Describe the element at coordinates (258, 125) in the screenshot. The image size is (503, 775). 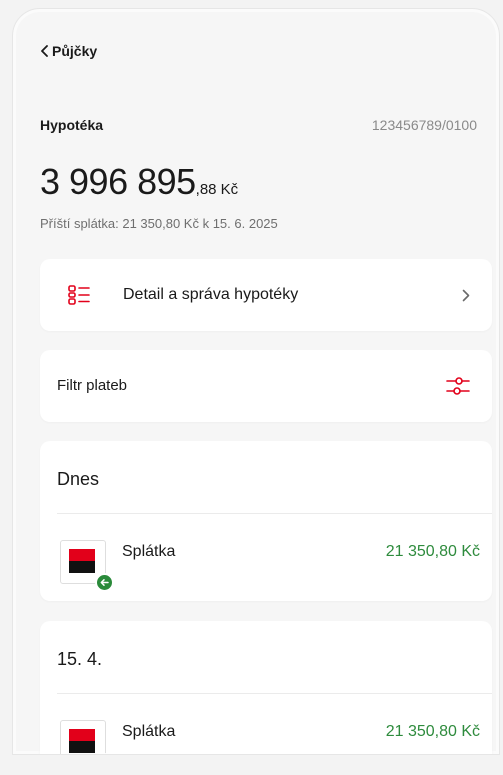
I see `account-header: Hypotéka 123456789/0100` at that location.